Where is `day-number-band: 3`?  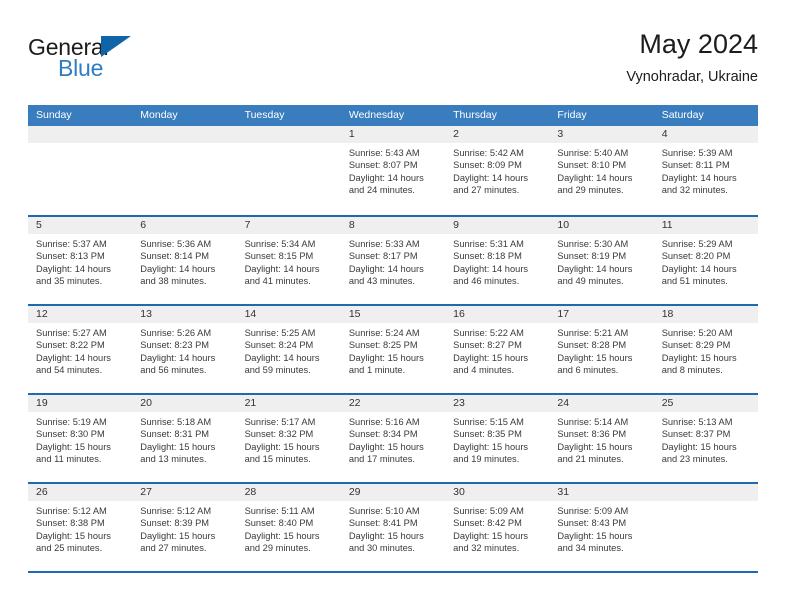 day-number-band: 3 is located at coordinates (601, 134).